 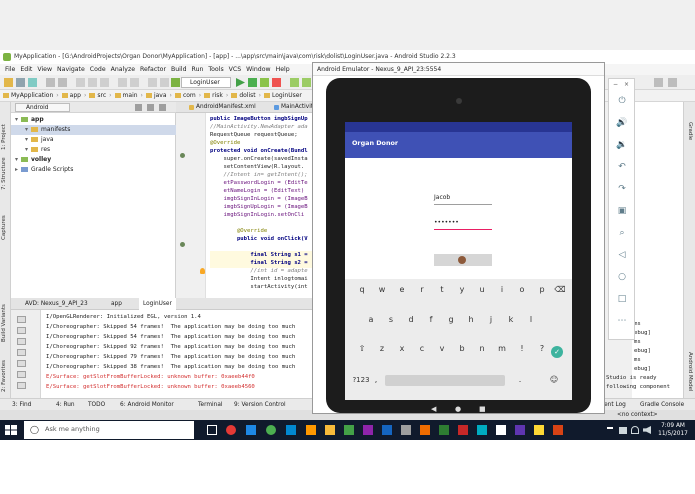 What do you see at coordinates (235, 69) in the screenshot?
I see `menu-vcs: VCS` at bounding box center [235, 69].